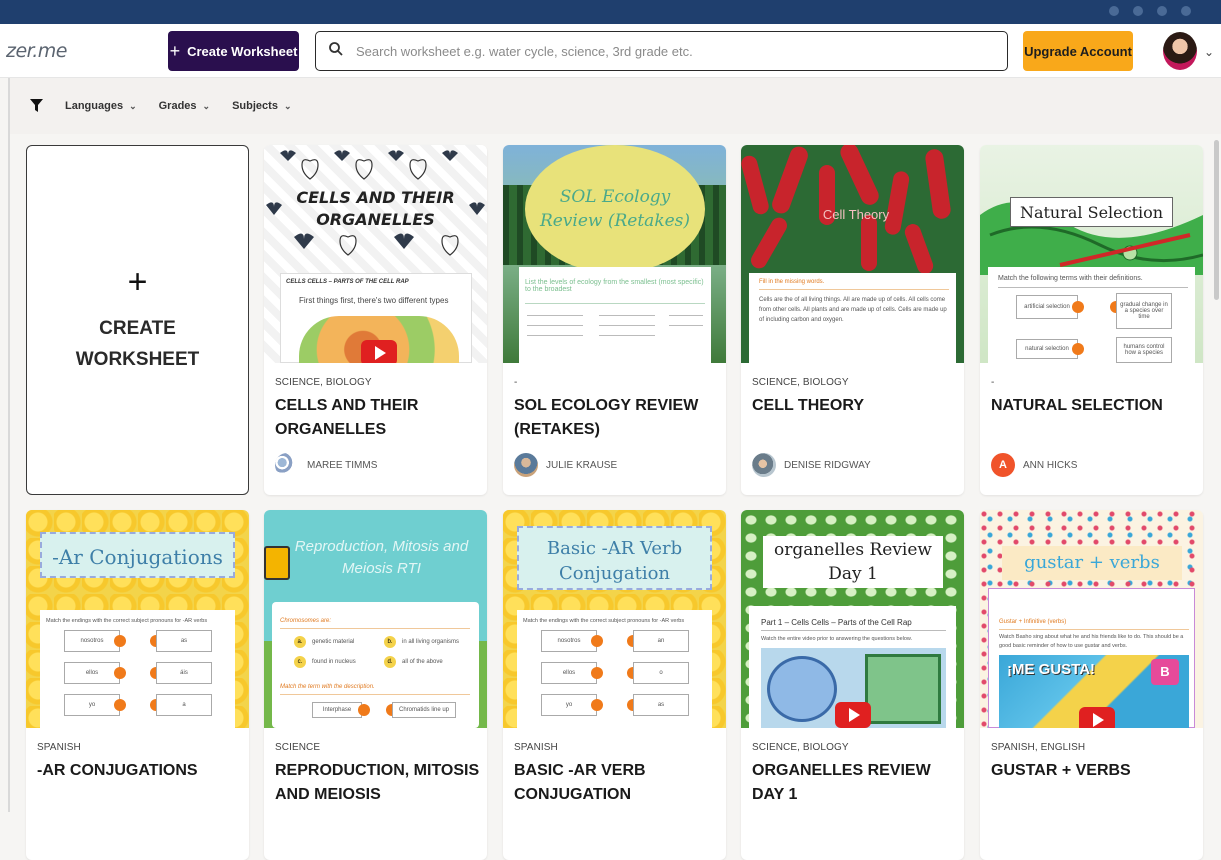 The width and height of the screenshot is (1221, 860). What do you see at coordinates (139, 771) in the screenshot?
I see `card-title: -AR CONJUGATIONS` at bounding box center [139, 771].